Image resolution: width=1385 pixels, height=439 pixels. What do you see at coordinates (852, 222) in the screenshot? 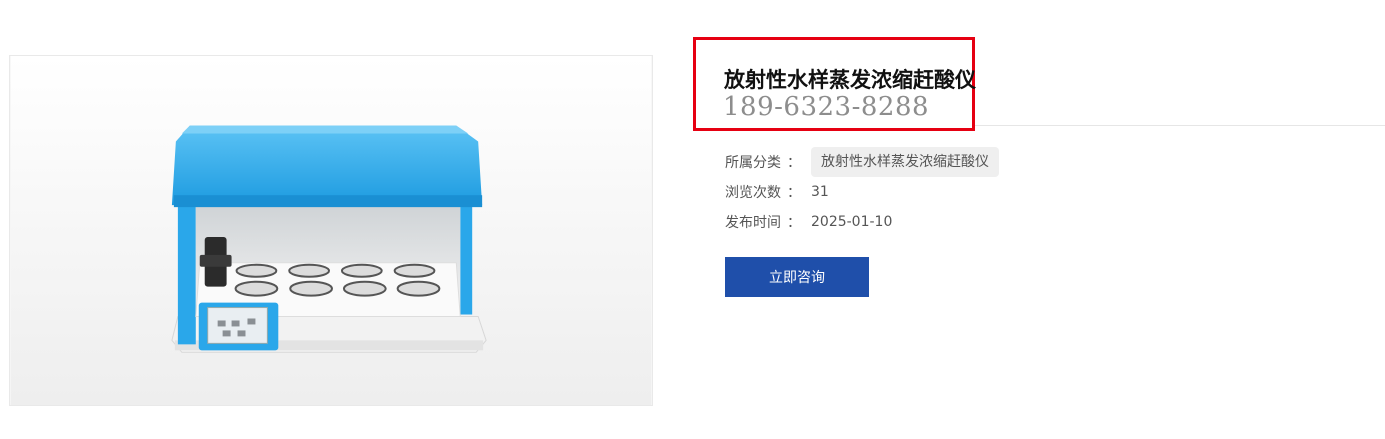
I see `date-value: 2025-01-10` at bounding box center [852, 222].